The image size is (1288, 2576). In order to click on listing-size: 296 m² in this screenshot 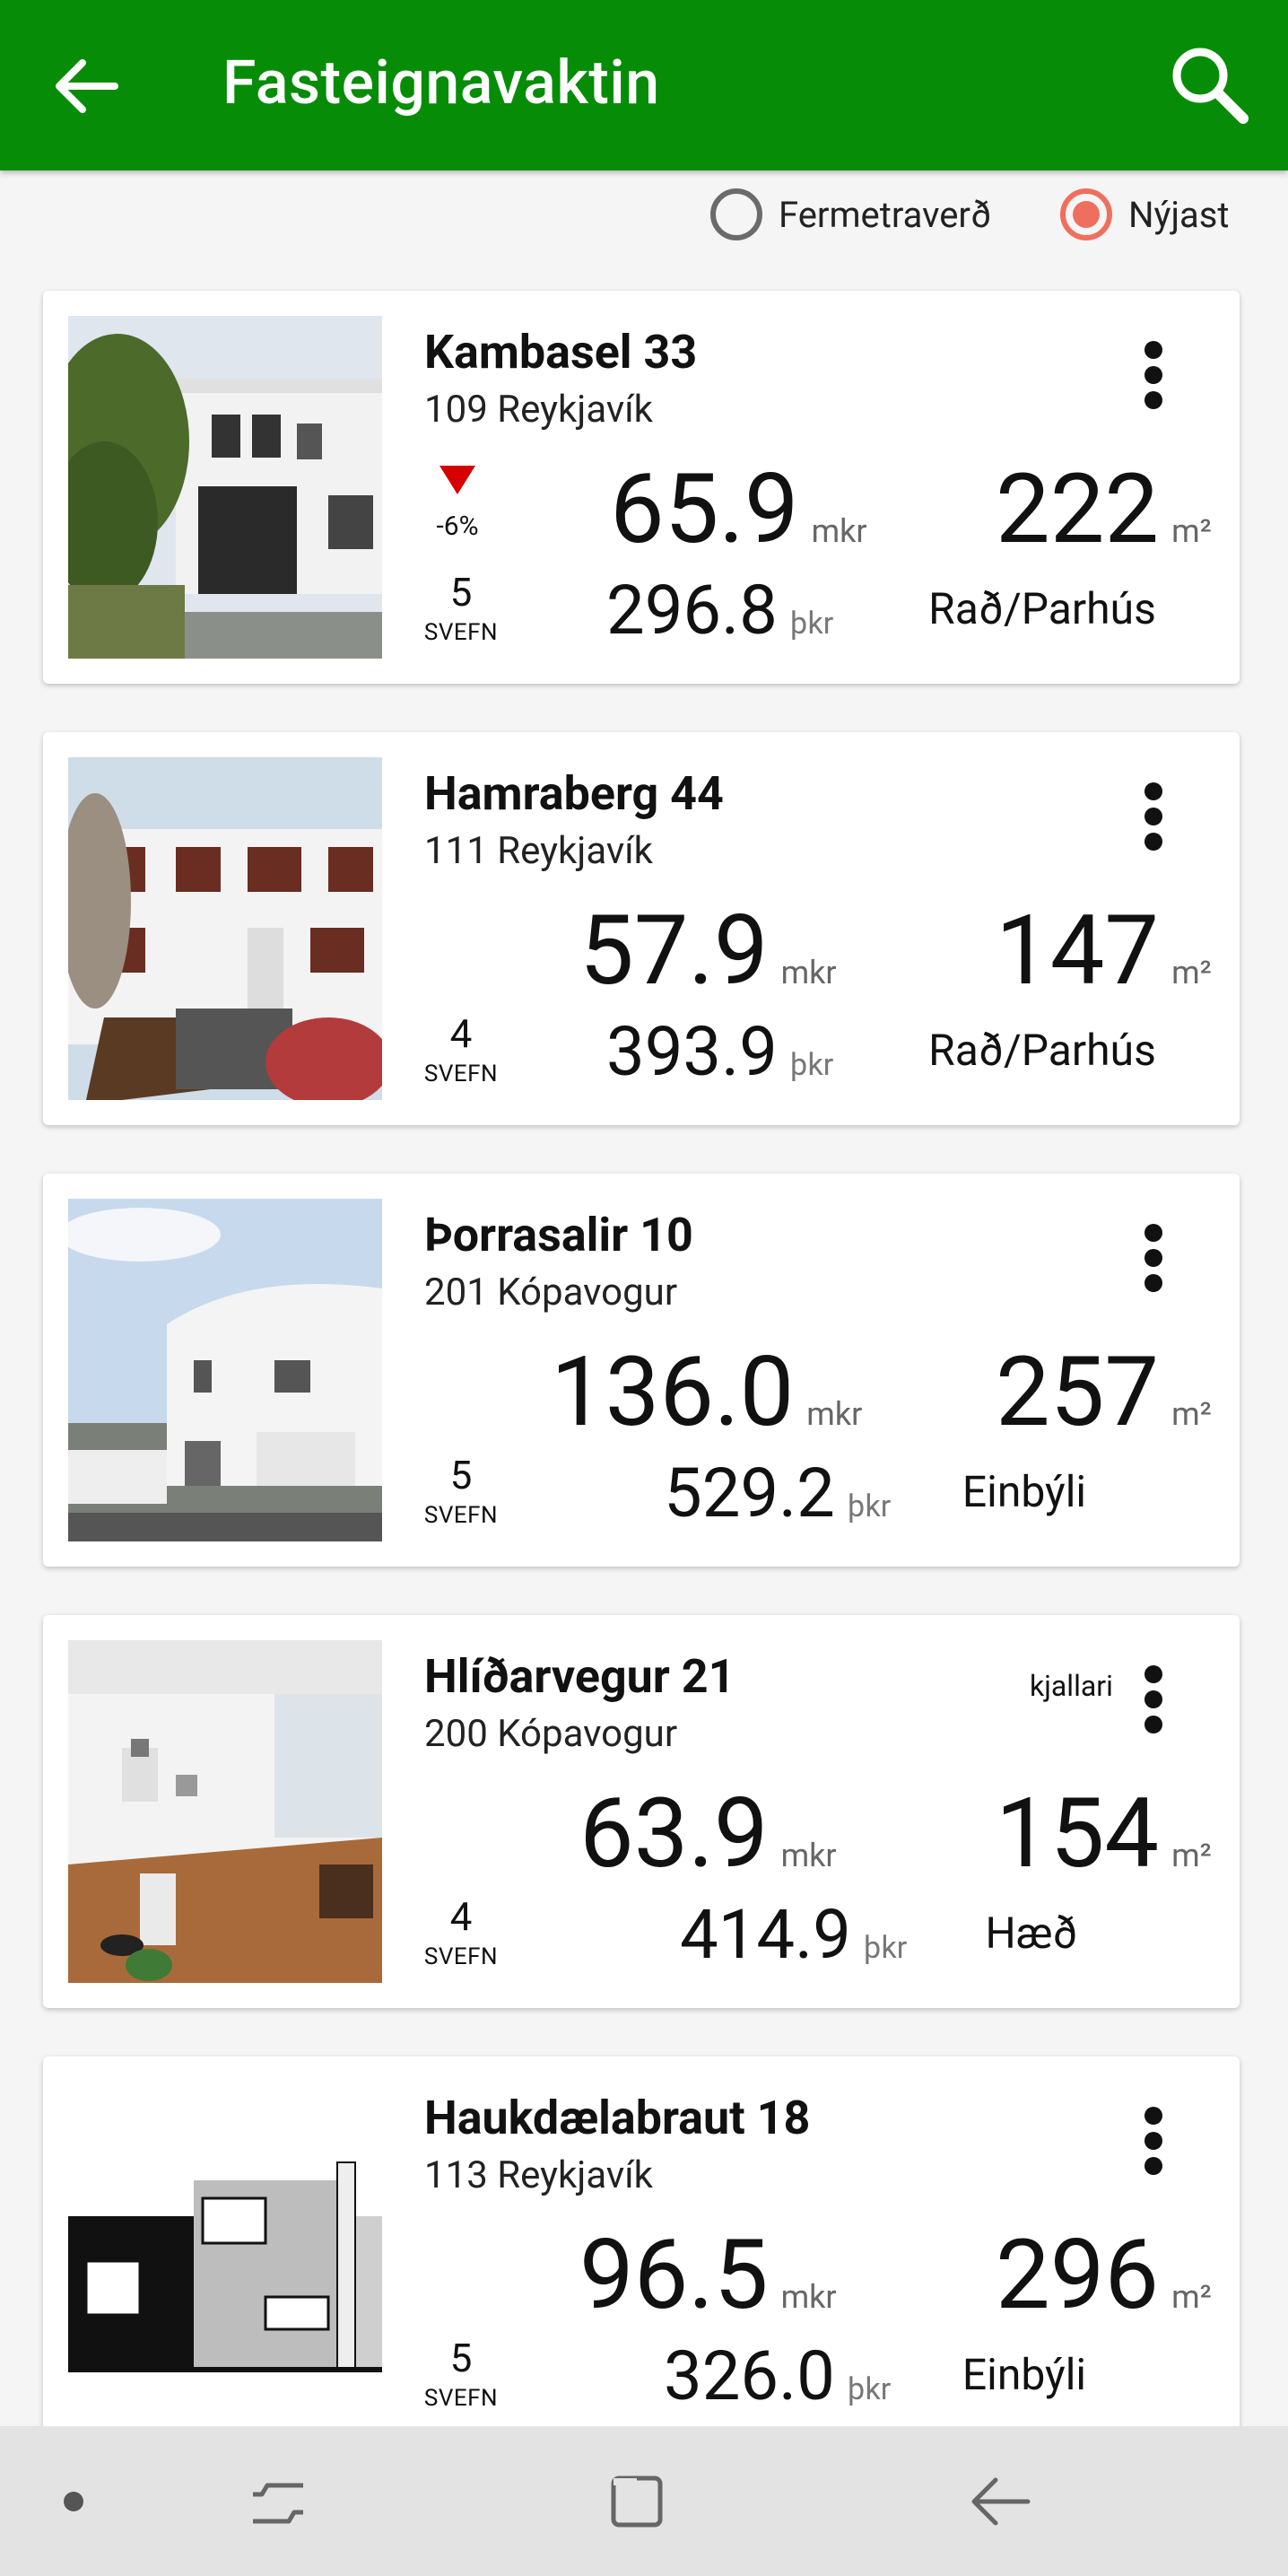, I will do `click(1104, 2276)`.